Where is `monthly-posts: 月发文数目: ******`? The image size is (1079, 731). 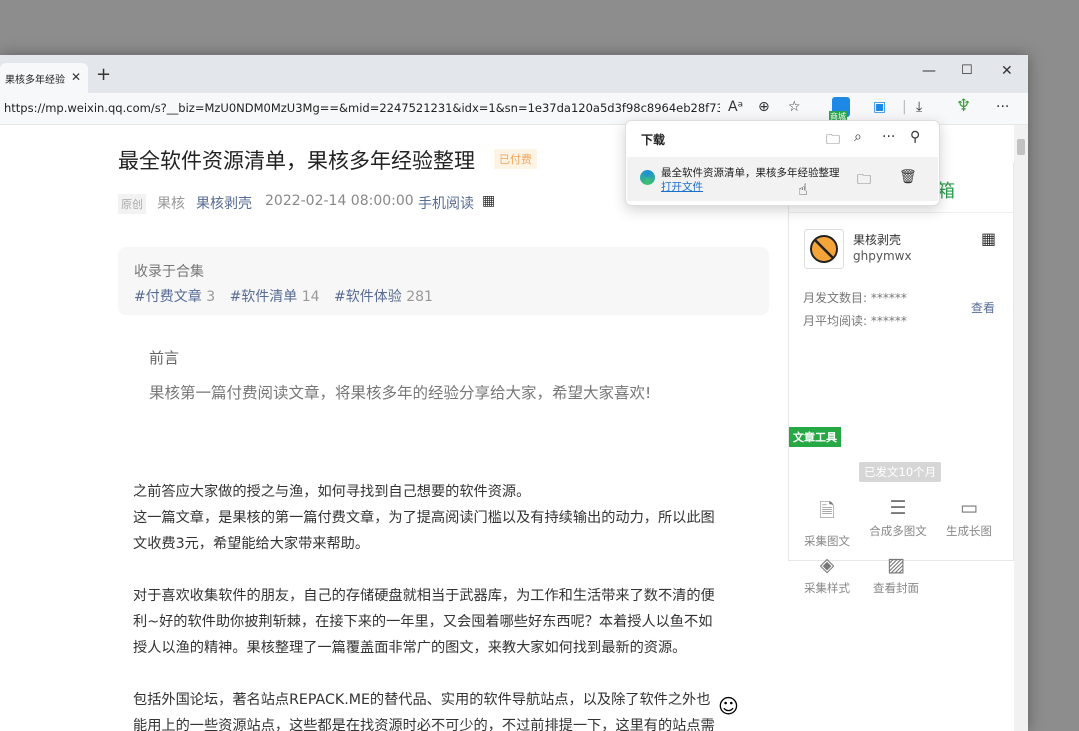
monthly-posts: 月发文数目: ****** is located at coordinates (855, 297).